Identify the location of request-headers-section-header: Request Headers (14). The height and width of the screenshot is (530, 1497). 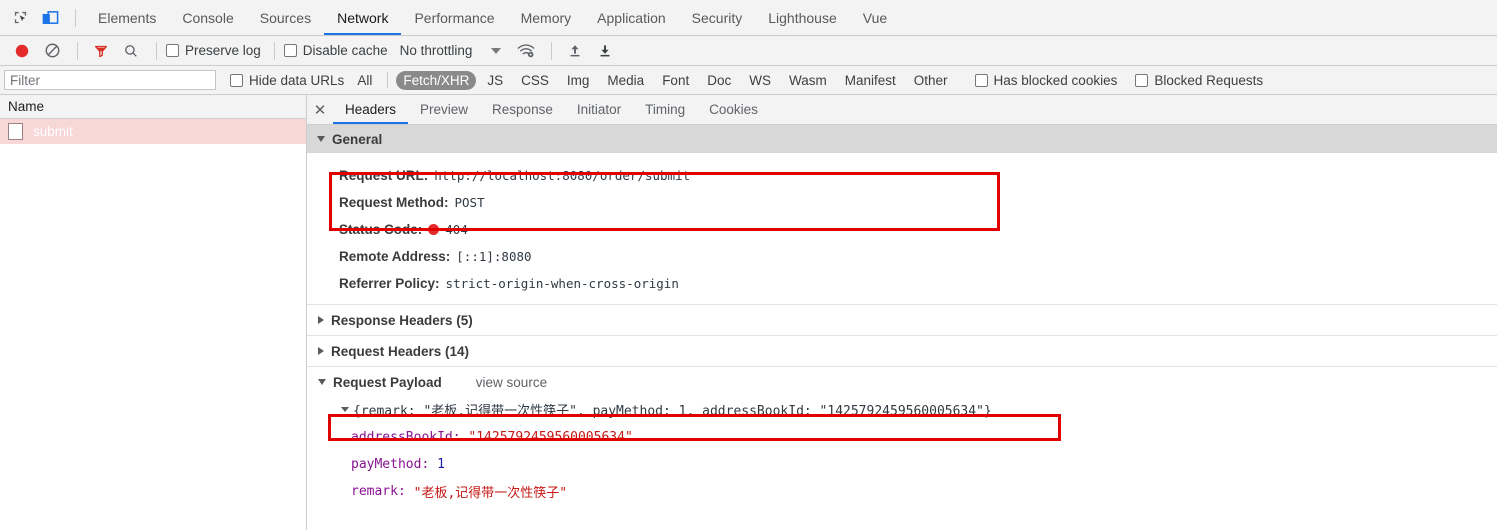
(902, 350).